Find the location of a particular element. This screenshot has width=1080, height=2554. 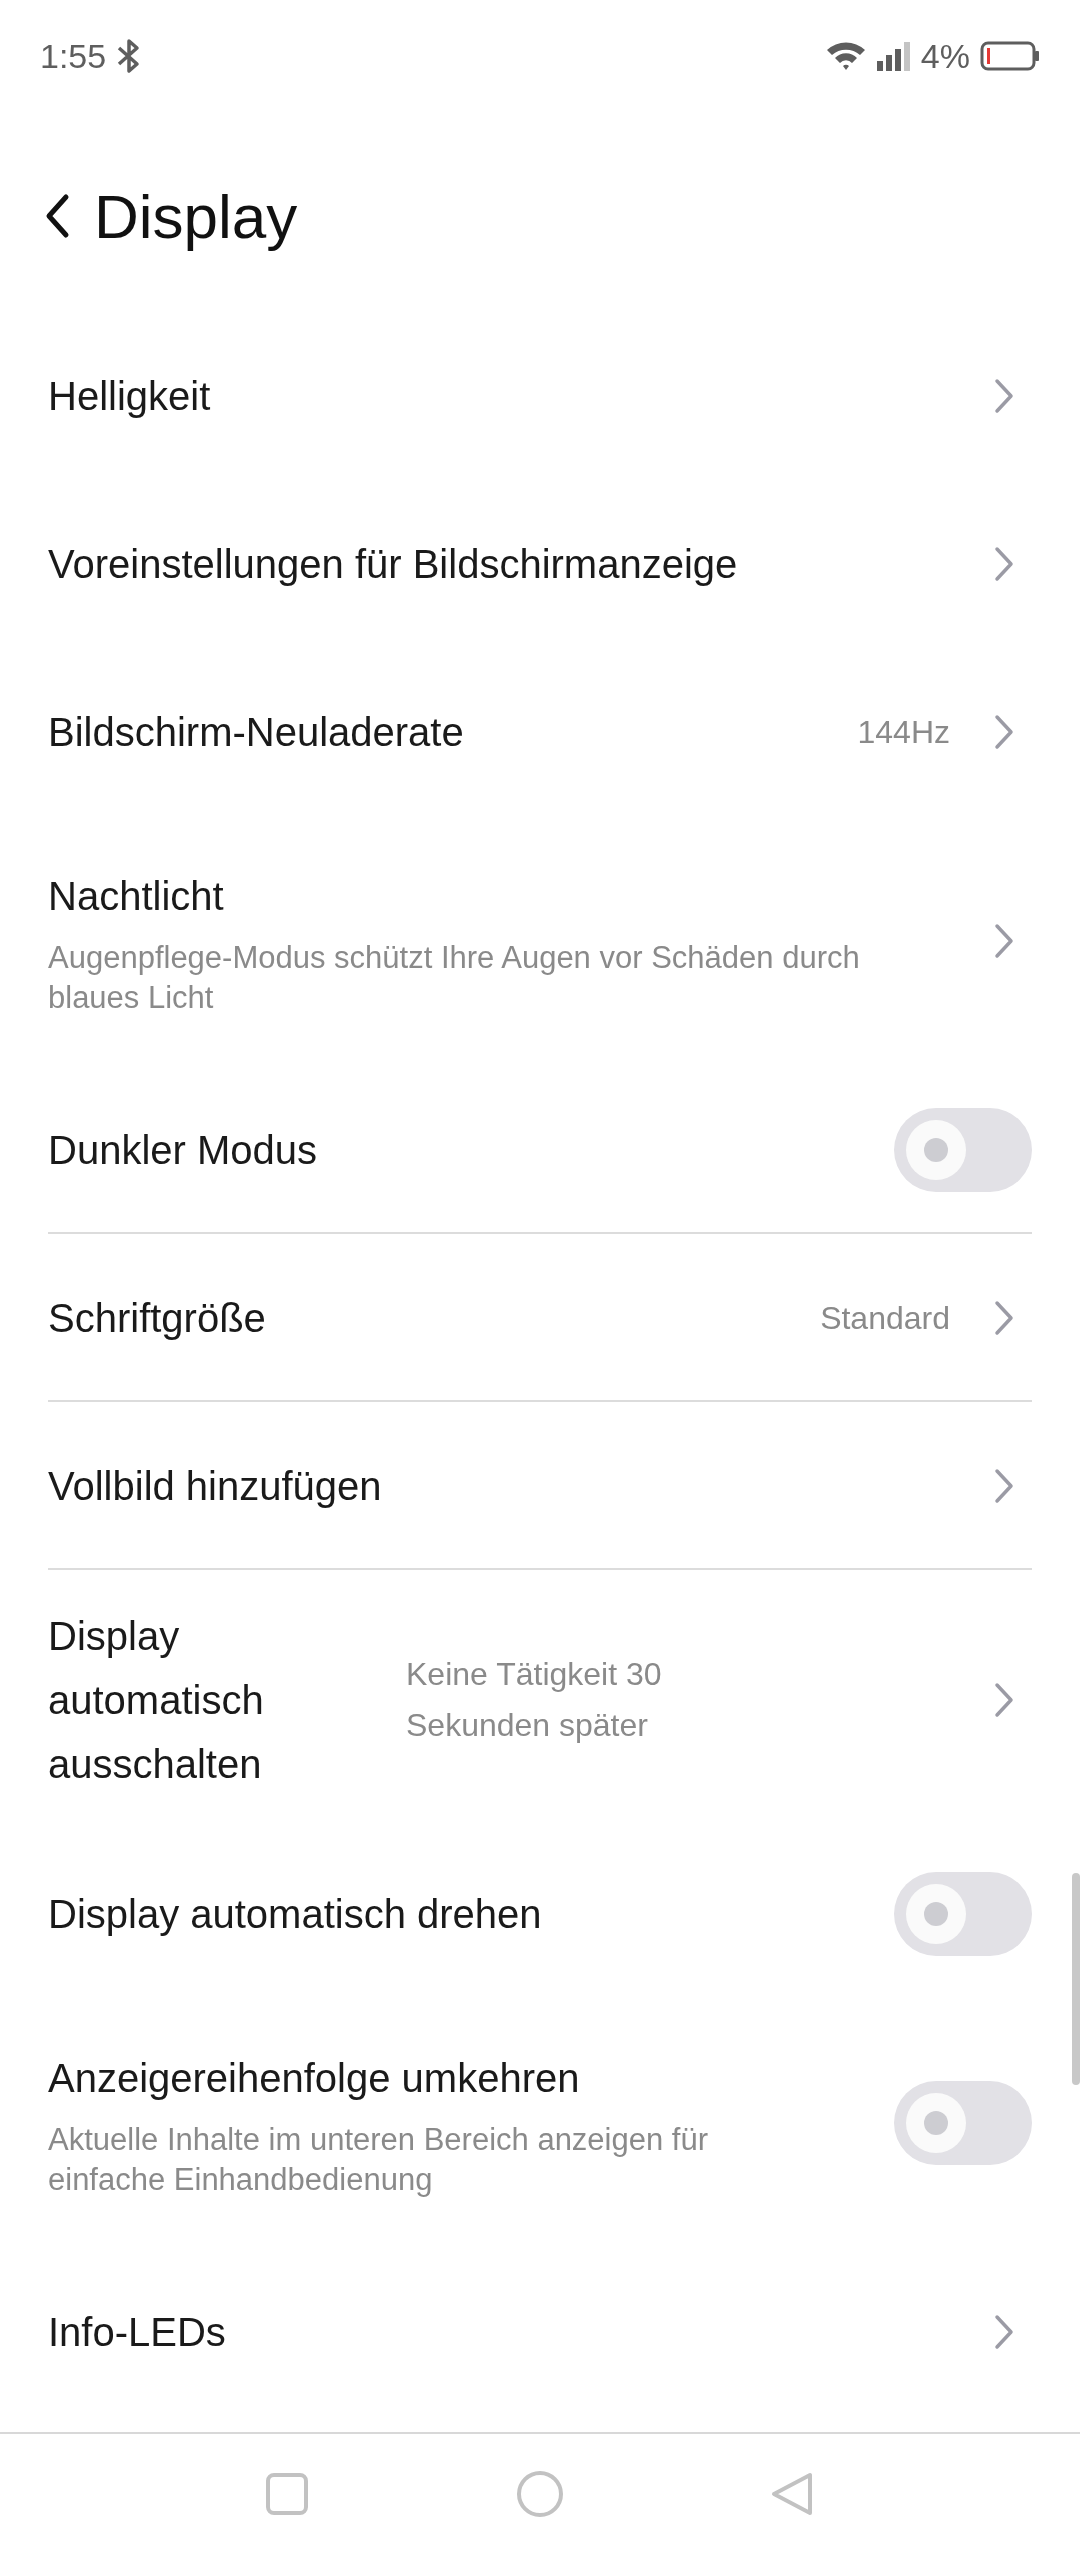

setting-label: Schriftgröße is located at coordinates (422, 1318).